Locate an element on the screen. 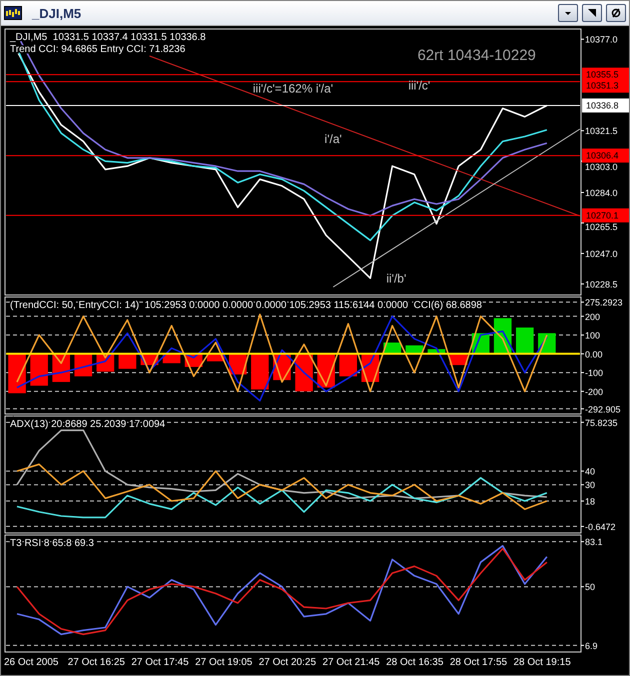 The width and height of the screenshot is (630, 676). triangle-icon is located at coordinates (592, 13).